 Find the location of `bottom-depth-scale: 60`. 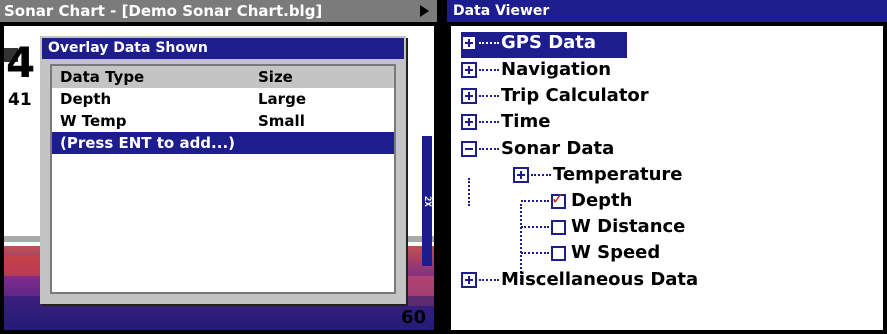

bottom-depth-scale: 60 is located at coordinates (413, 317).